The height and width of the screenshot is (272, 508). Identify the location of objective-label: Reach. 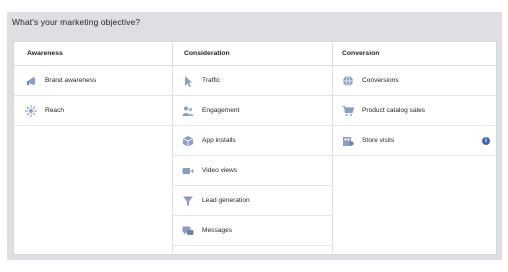
(55, 110).